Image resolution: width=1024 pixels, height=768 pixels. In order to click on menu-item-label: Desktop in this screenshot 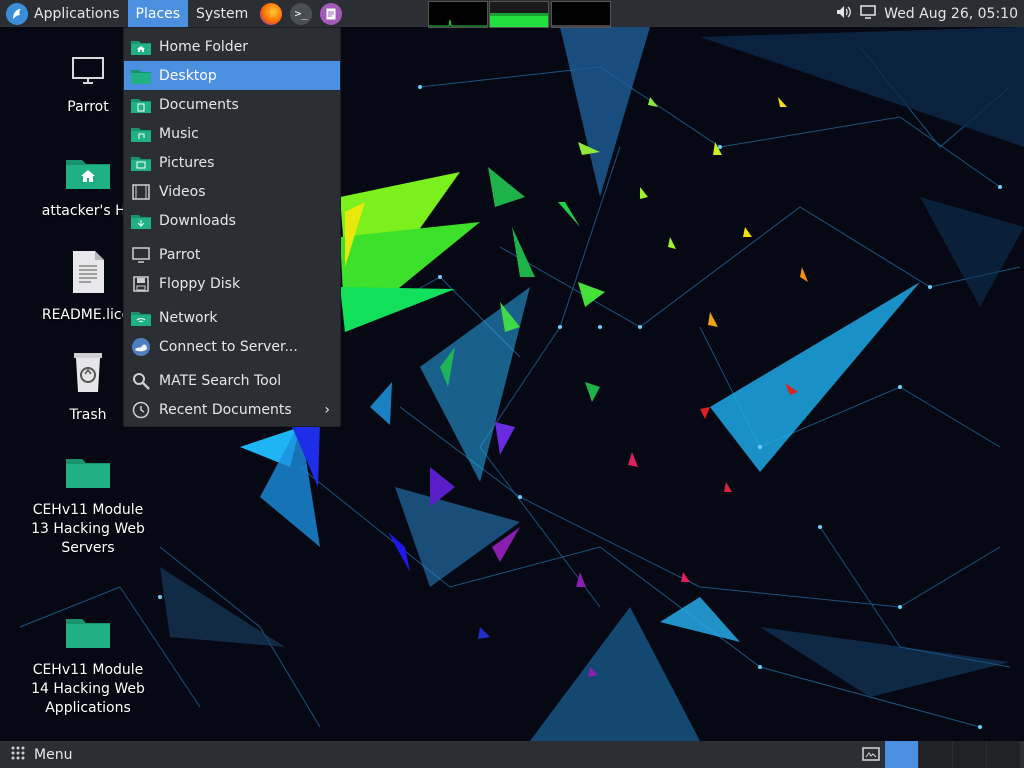, I will do `click(188, 75)`.